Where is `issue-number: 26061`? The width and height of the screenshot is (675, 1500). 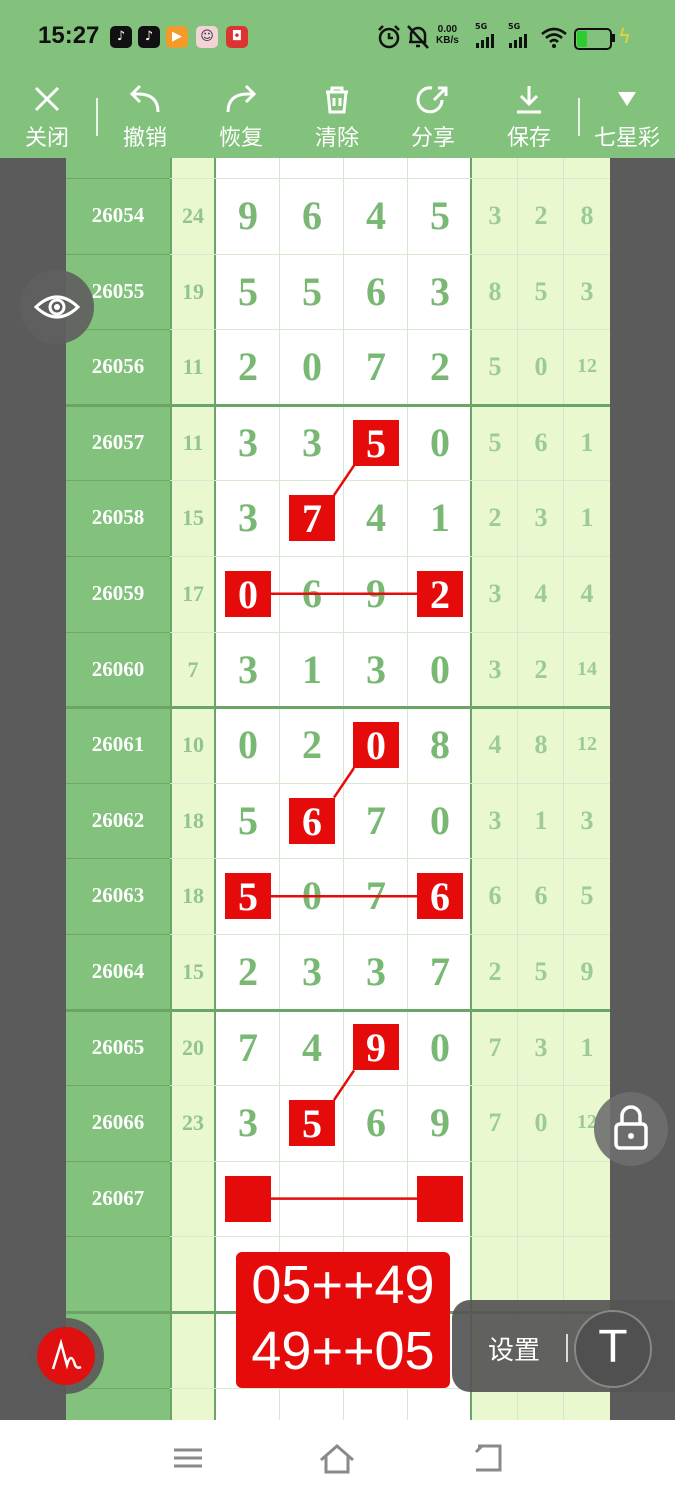
issue-number: 26061 is located at coordinates (118, 744).